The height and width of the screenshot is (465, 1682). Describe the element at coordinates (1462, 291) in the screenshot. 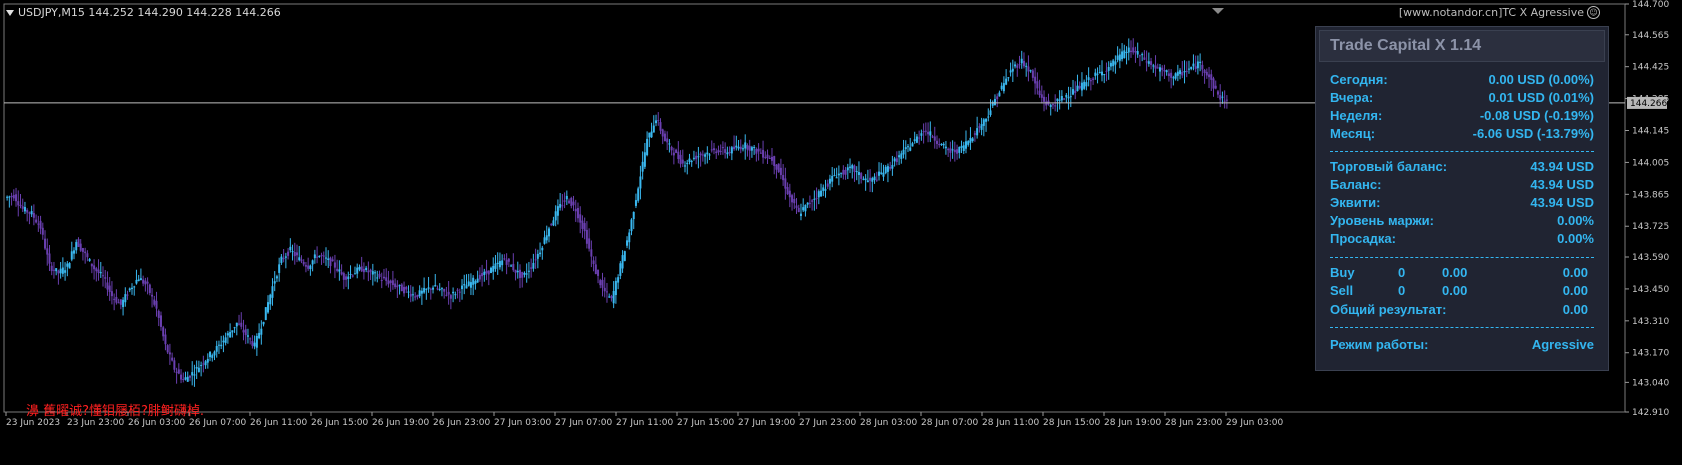

I see `row-sell: Sell 0 0.00 0.00` at that location.